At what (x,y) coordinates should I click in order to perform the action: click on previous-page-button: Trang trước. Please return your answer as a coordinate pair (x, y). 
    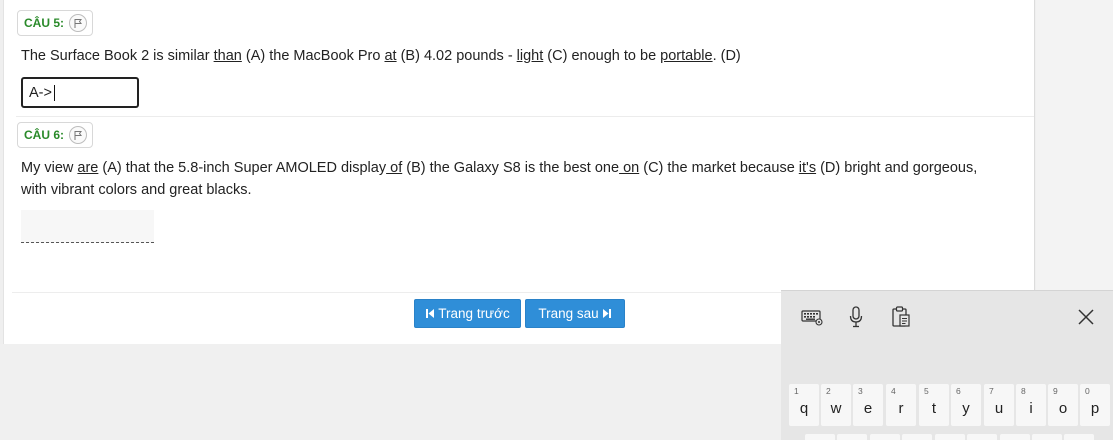
    Looking at the image, I should click on (467, 313).